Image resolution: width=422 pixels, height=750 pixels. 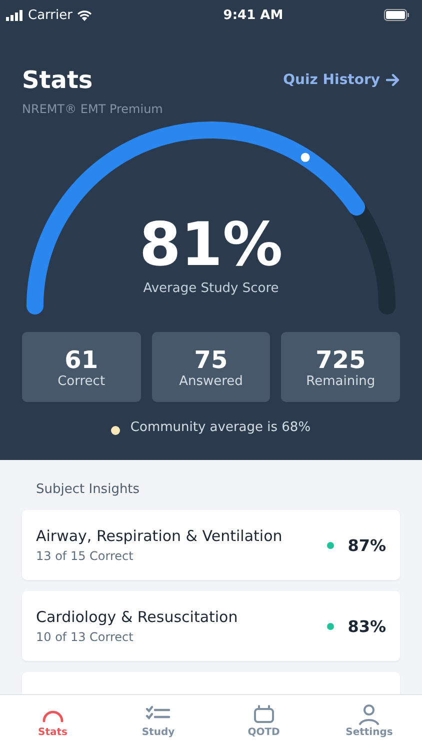 What do you see at coordinates (115, 430) in the screenshot?
I see `community-dot` at bounding box center [115, 430].